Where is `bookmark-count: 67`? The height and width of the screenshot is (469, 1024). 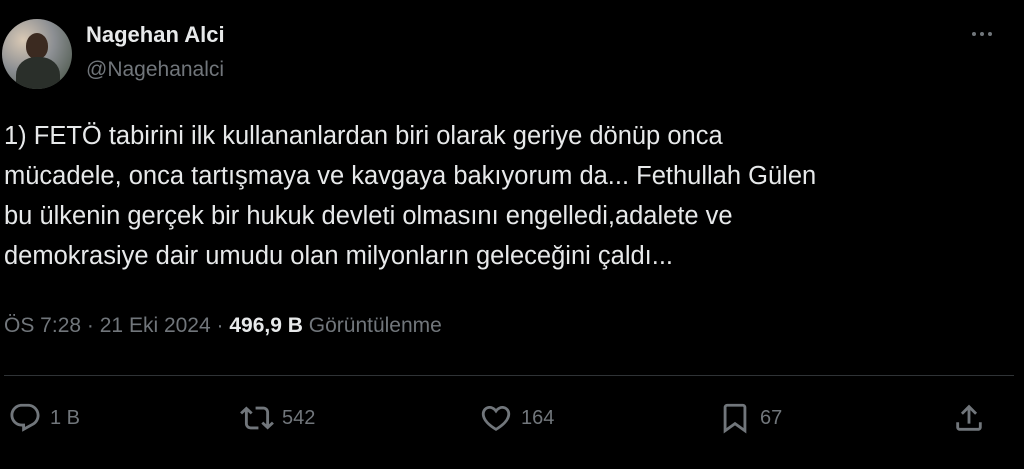 bookmark-count: 67 is located at coordinates (771, 417).